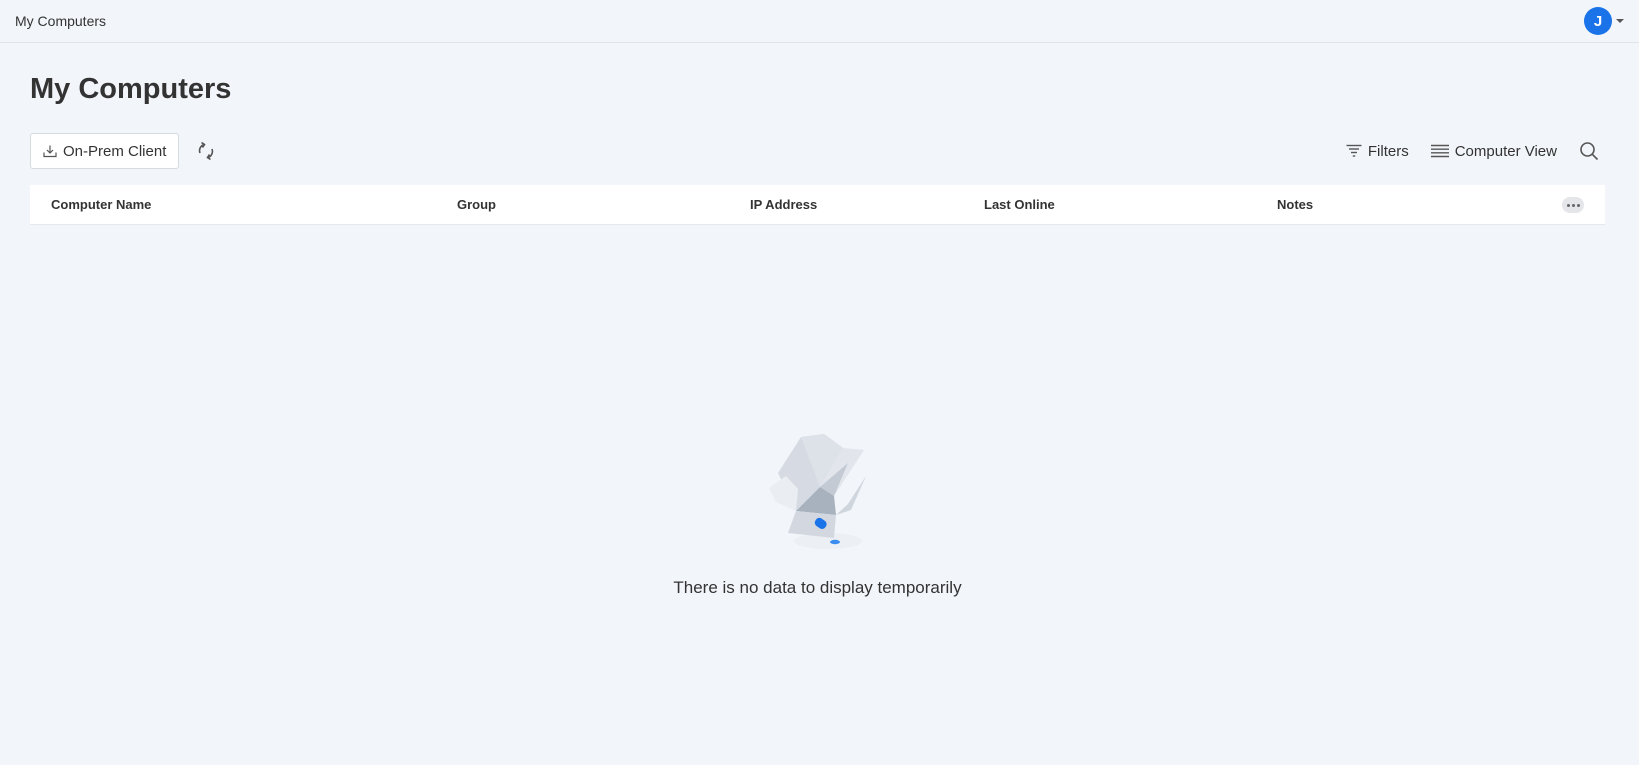  Describe the element at coordinates (819, 151) in the screenshot. I see `toolbar: On-Prem Client Filters Computer View` at that location.